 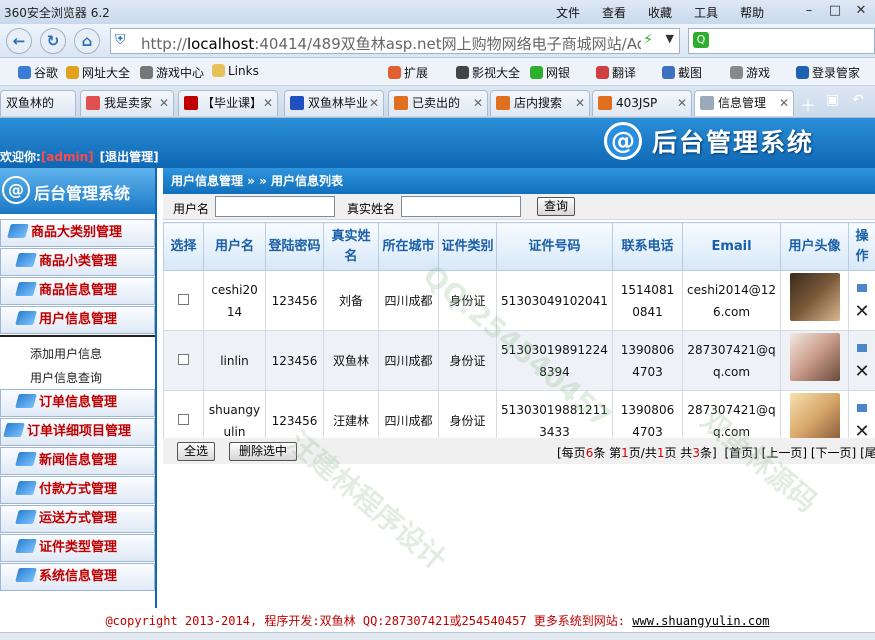 What do you see at coordinates (706, 12) in the screenshot?
I see `menu-tools: 工具` at bounding box center [706, 12].